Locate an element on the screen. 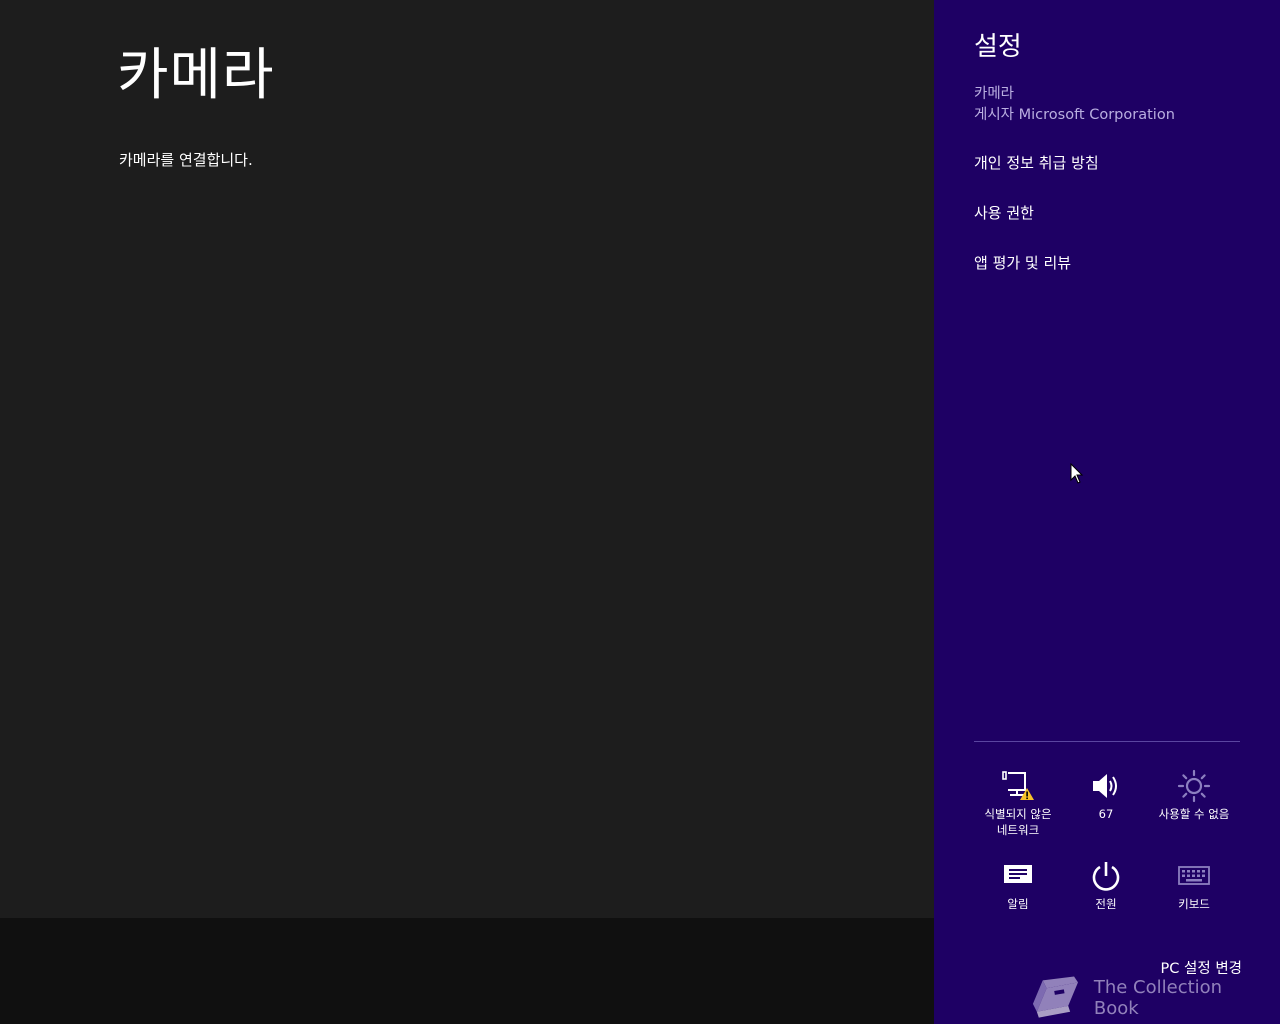  menu-item-privacy-policy: 개인 정보 취급 방침 is located at coordinates (1036, 177).